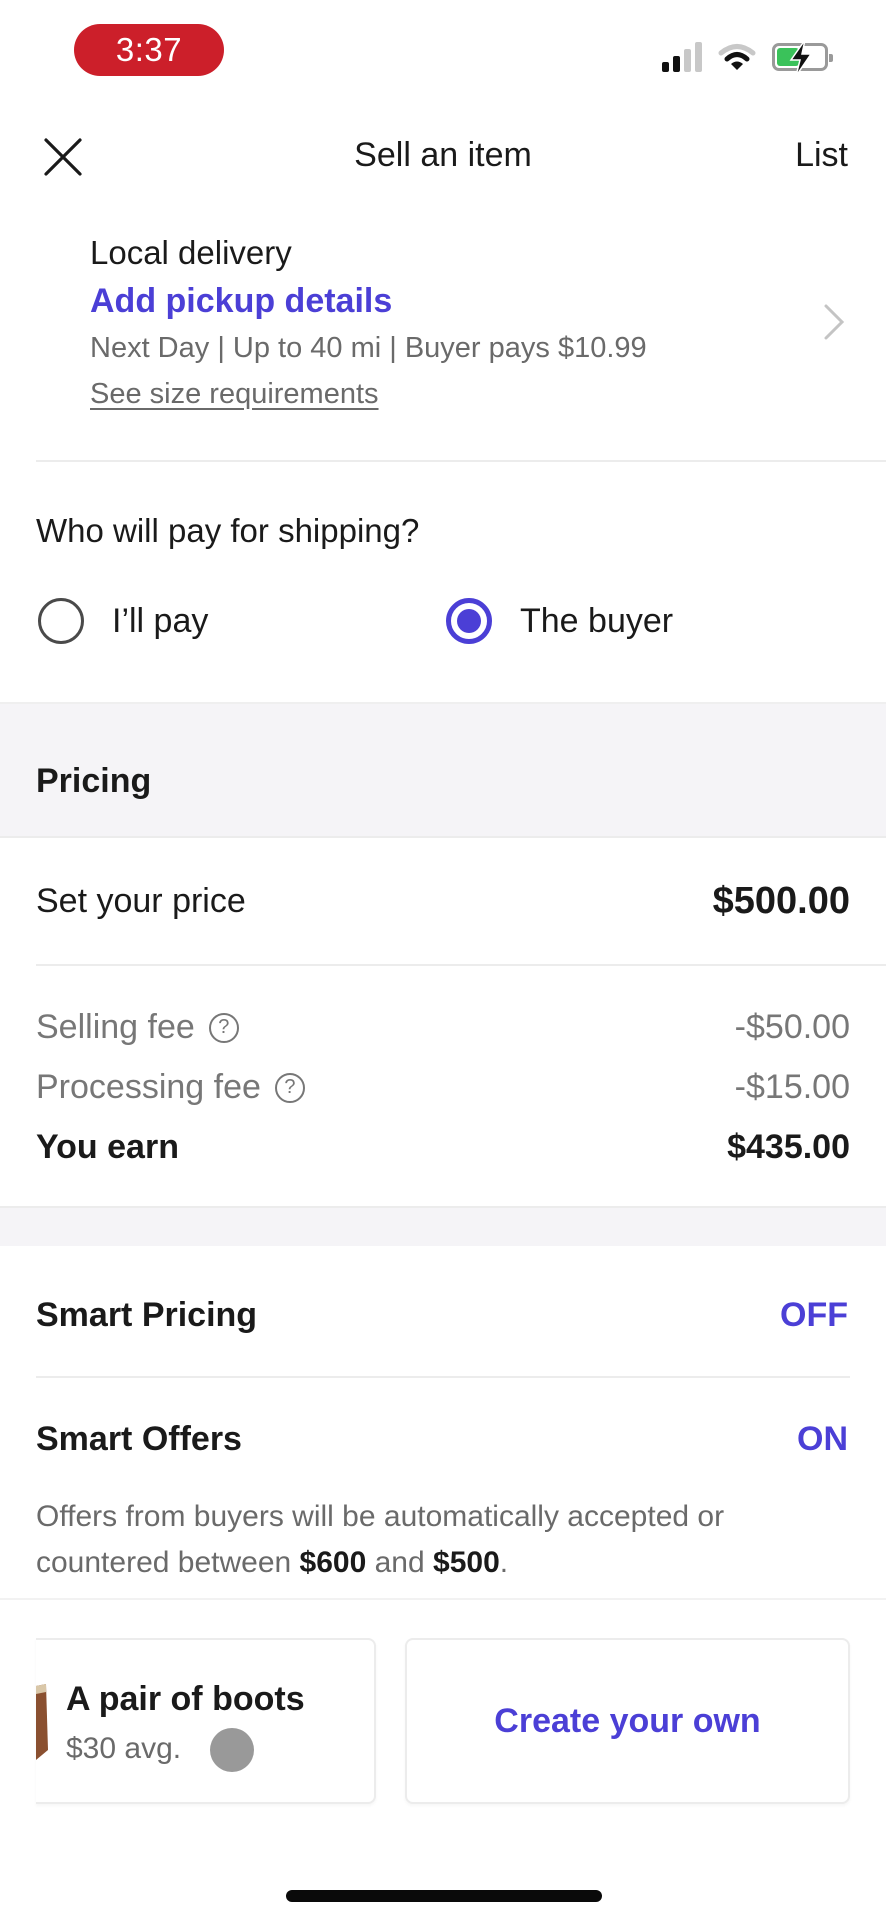  What do you see at coordinates (139, 1439) in the screenshot?
I see `smart-offers-label: Smart Offers` at bounding box center [139, 1439].